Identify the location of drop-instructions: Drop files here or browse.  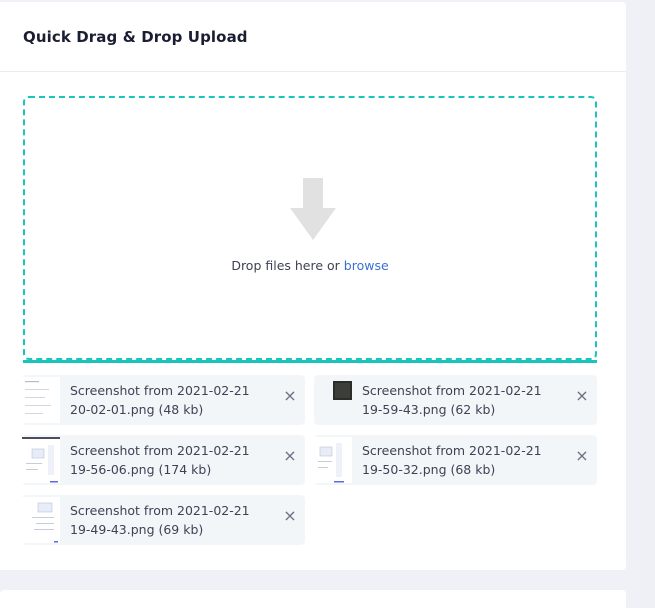
(310, 265).